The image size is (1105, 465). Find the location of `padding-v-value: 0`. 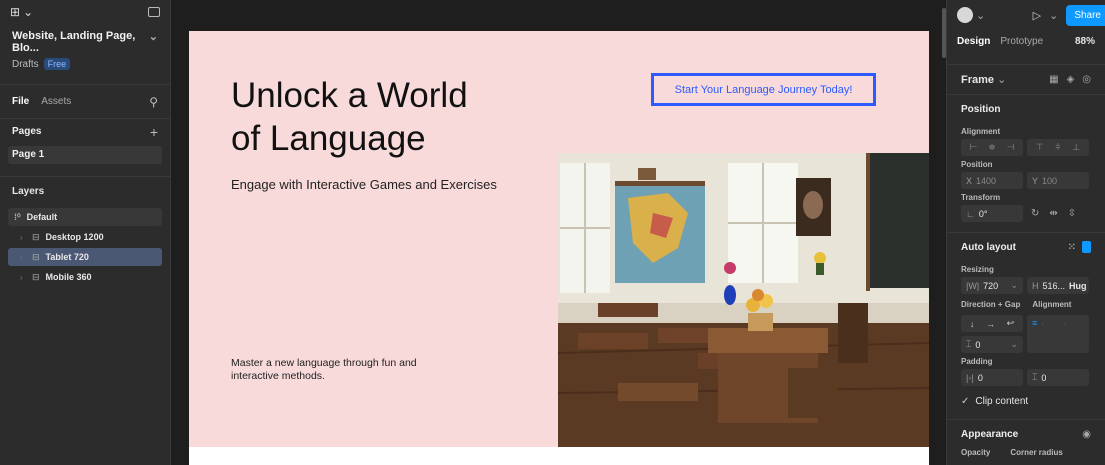

padding-v-value: 0 is located at coordinates (1044, 377).